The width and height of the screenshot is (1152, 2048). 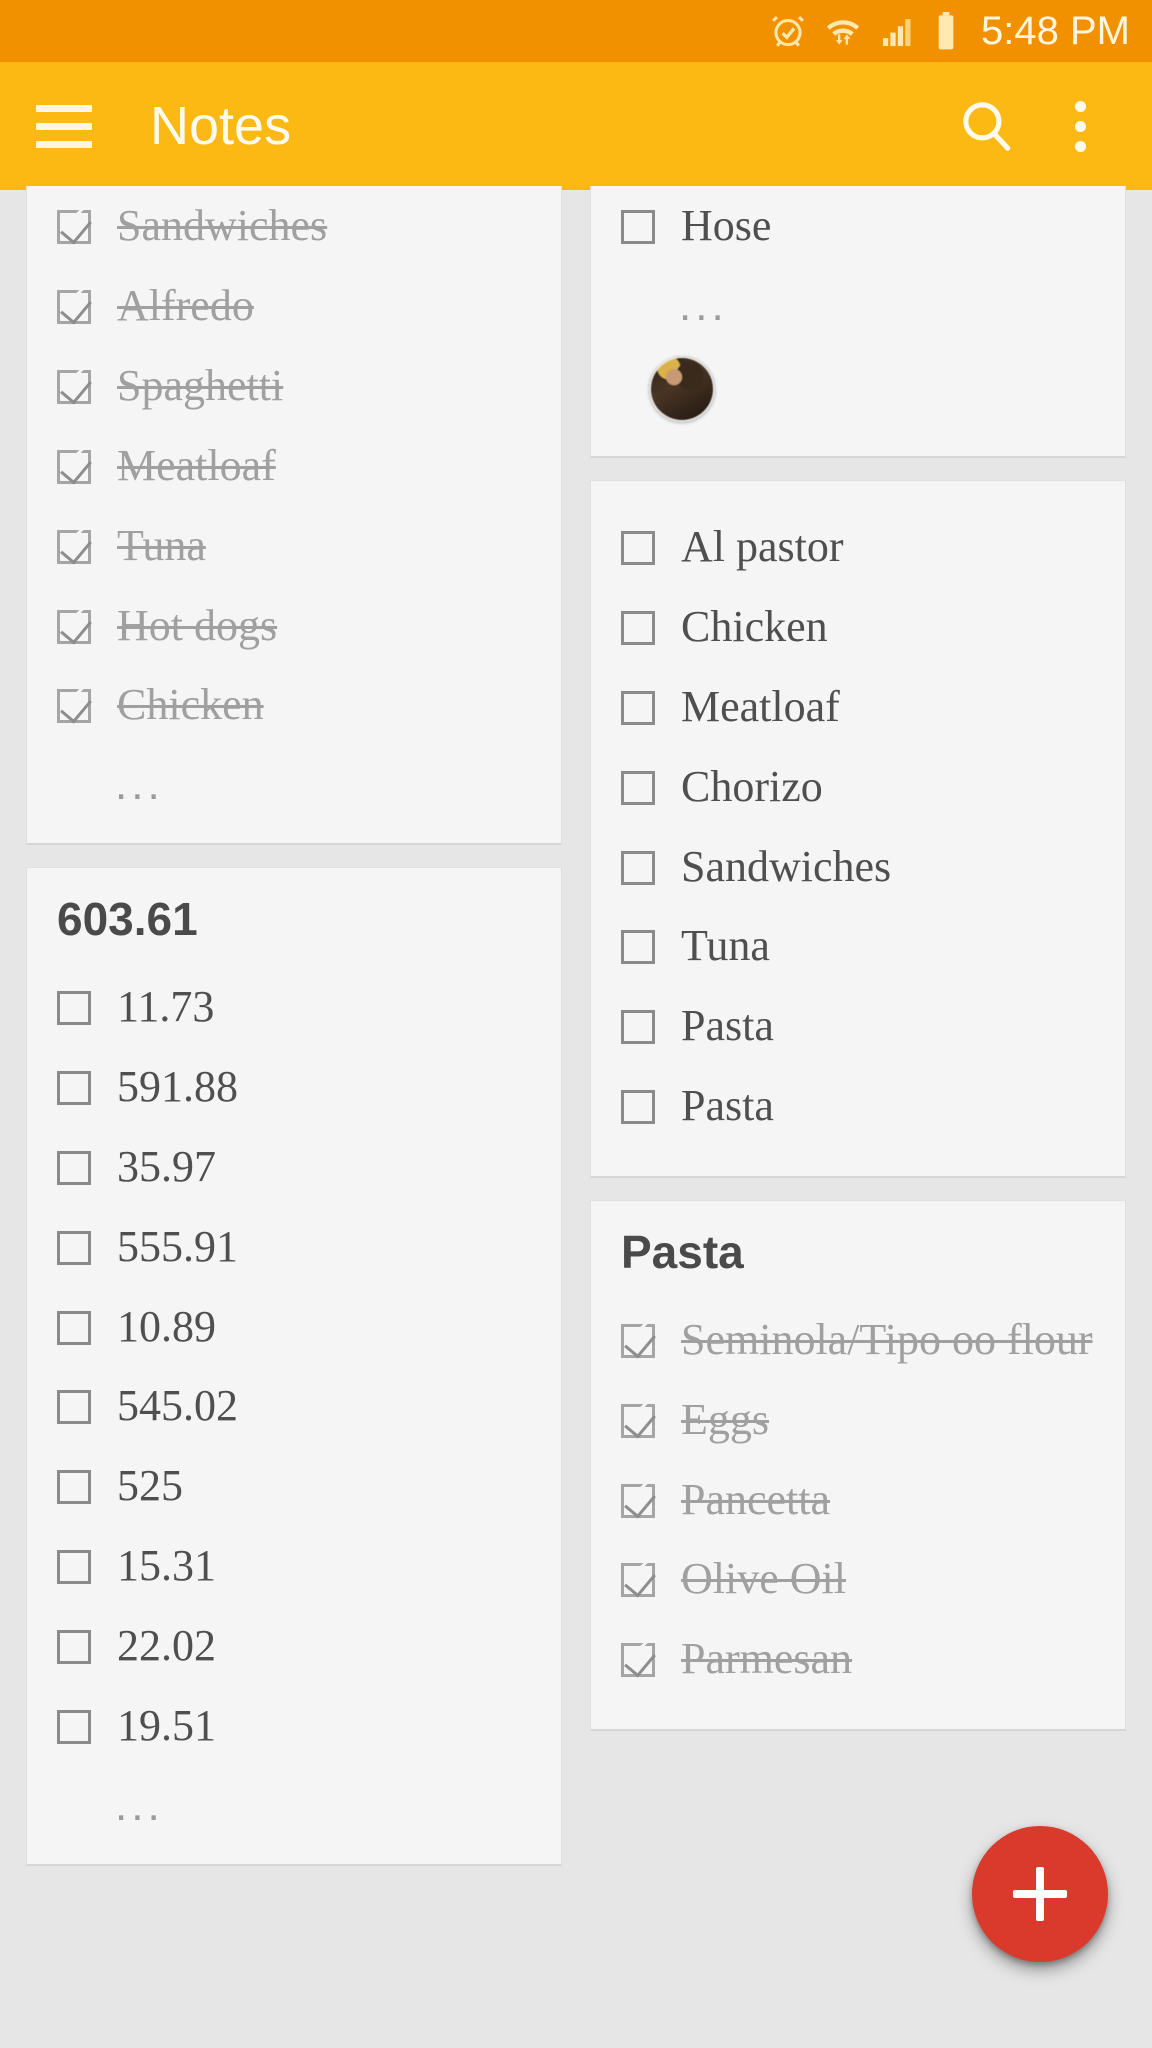 What do you see at coordinates (752, 786) in the screenshot?
I see `note-checklist-item-label: Chorizo` at bounding box center [752, 786].